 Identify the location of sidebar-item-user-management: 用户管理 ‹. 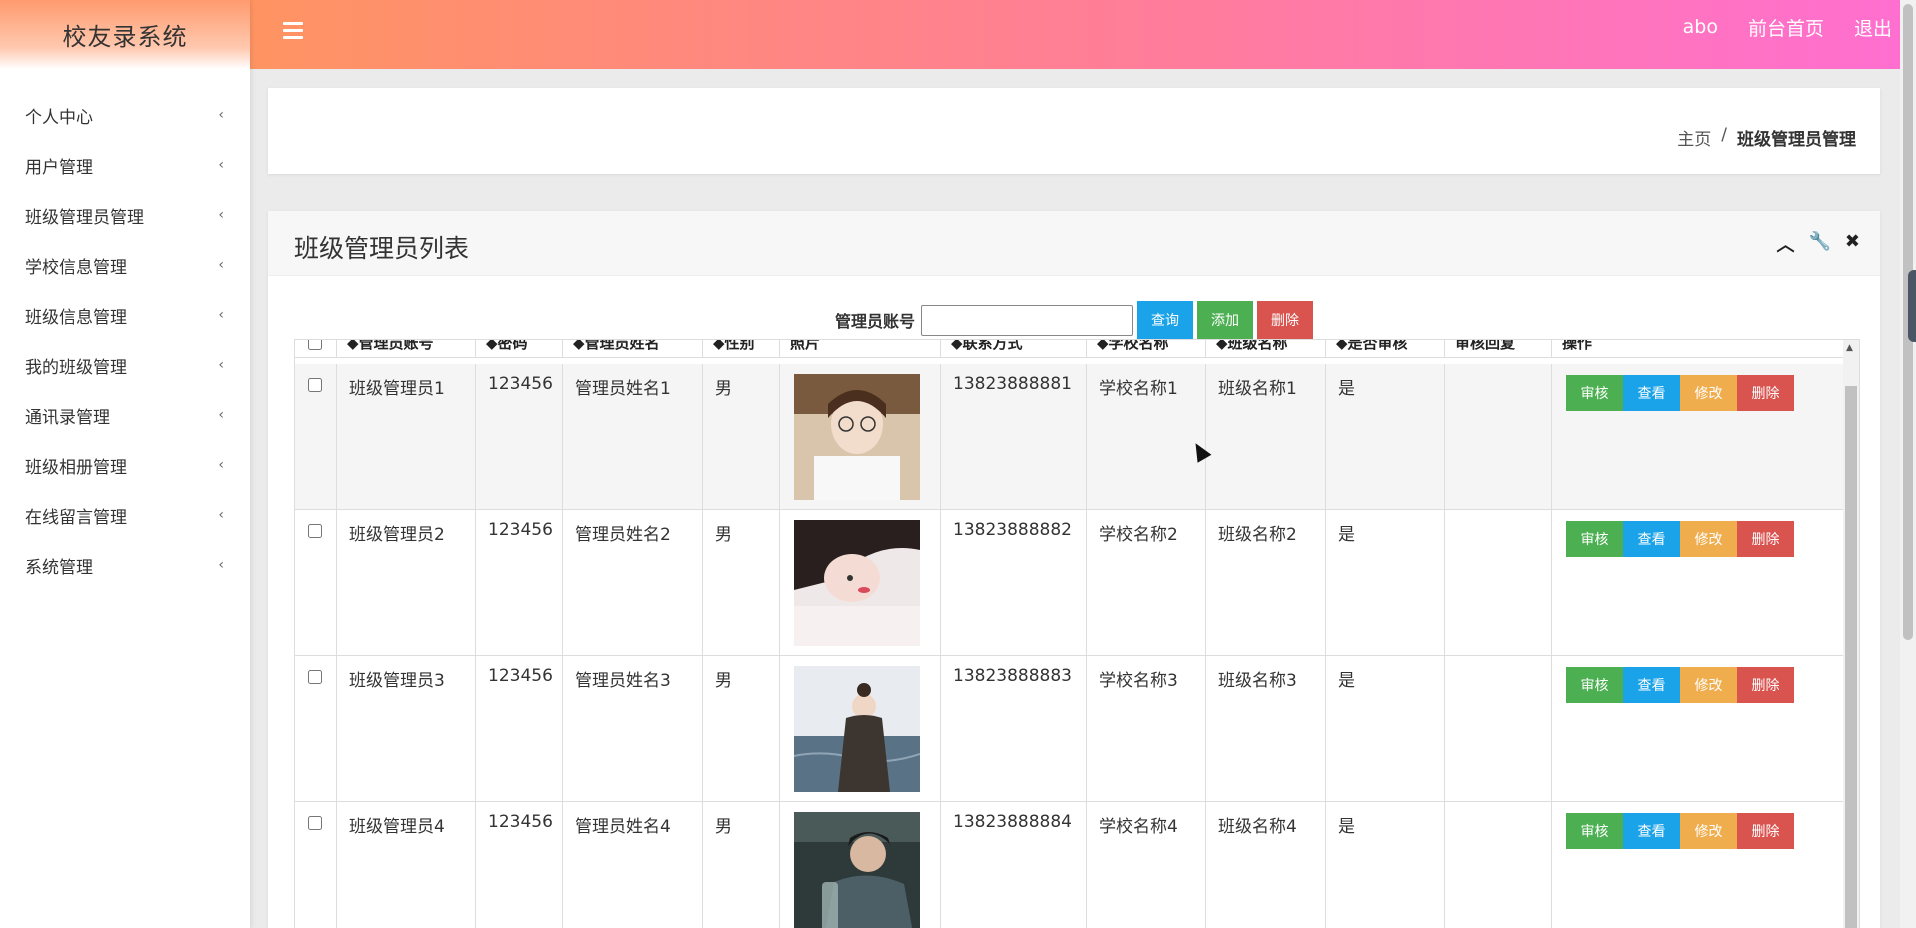
(125, 165).